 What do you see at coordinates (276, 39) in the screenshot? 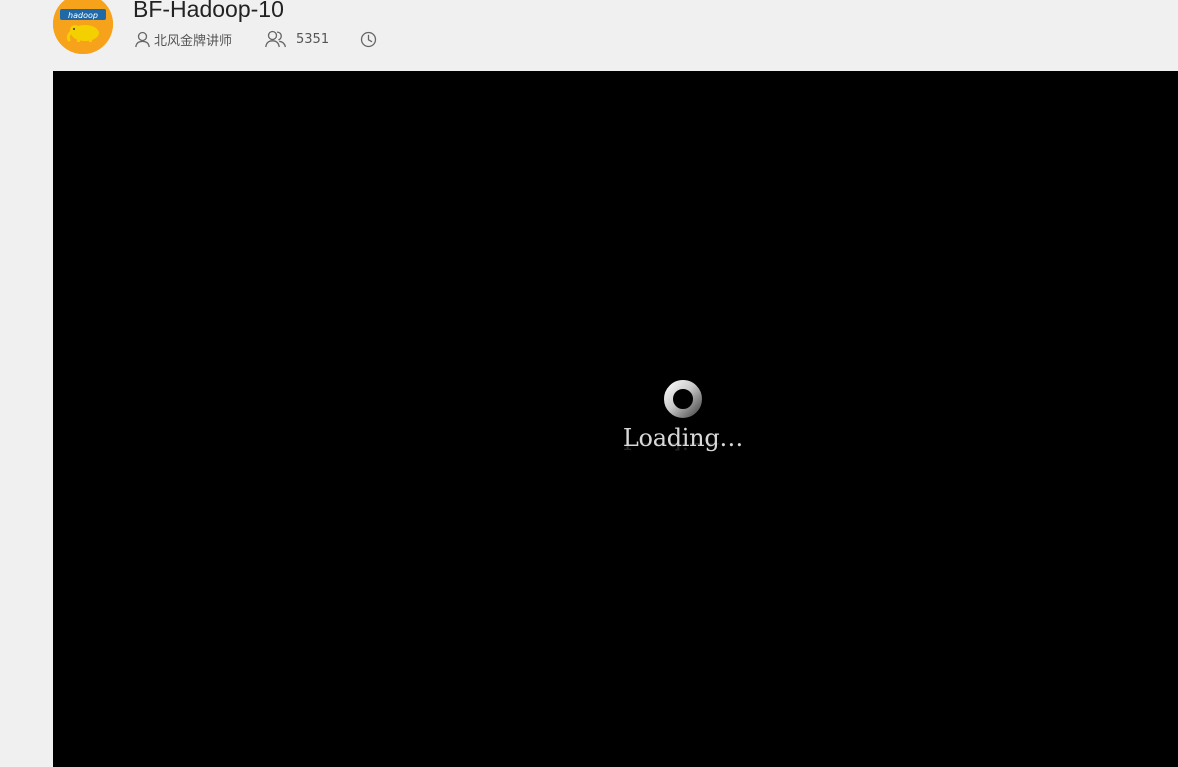
I see `users-icon` at bounding box center [276, 39].